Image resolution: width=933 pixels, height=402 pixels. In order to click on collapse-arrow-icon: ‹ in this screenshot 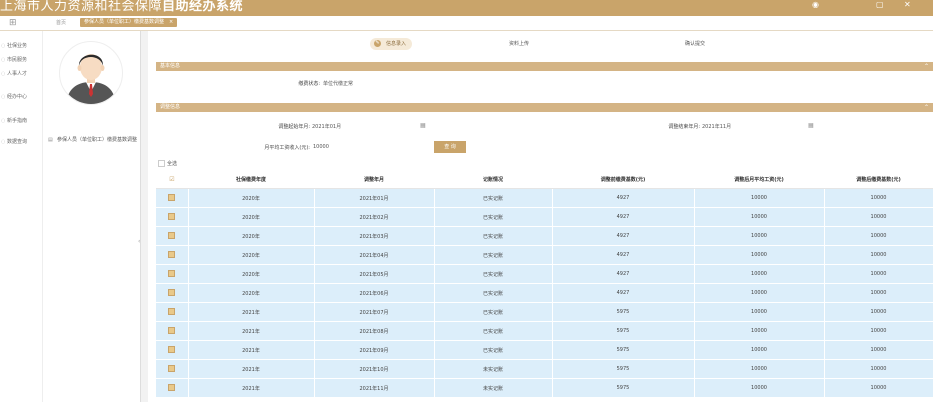, I will do `click(139, 241)`.